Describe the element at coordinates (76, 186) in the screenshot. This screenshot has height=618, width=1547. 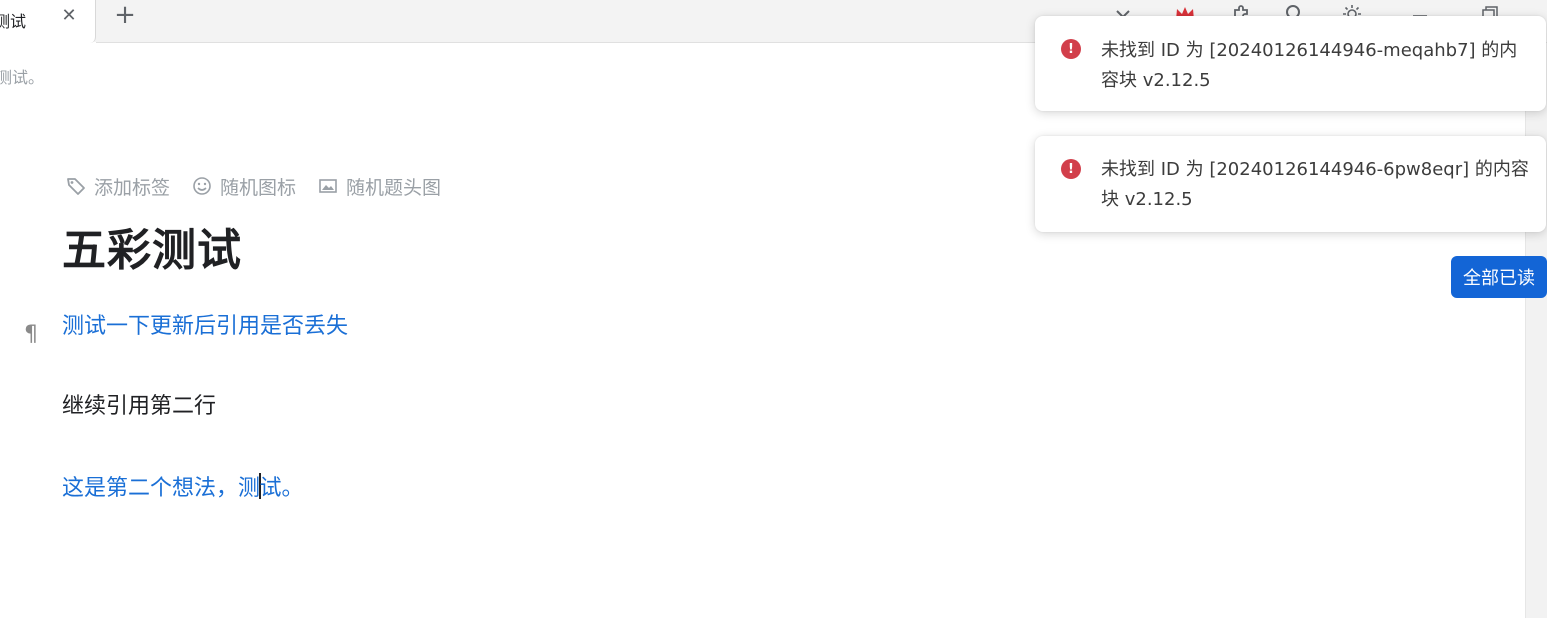
I see `tag-icon` at that location.